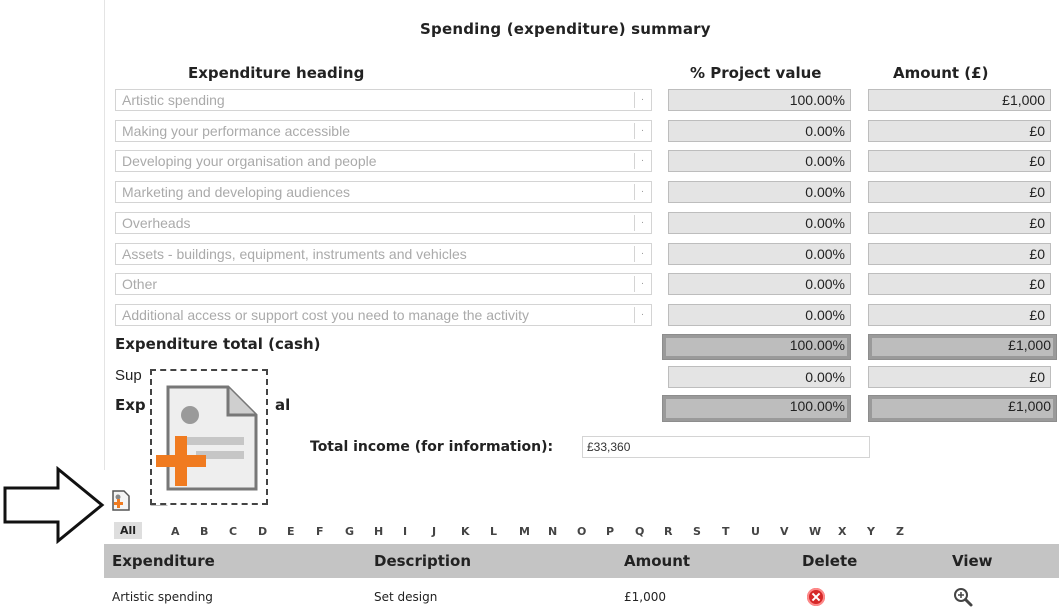 The width and height of the screenshot is (1059, 610). What do you see at coordinates (163, 561) in the screenshot?
I see `table-header-expenditure: Expenditure` at bounding box center [163, 561].